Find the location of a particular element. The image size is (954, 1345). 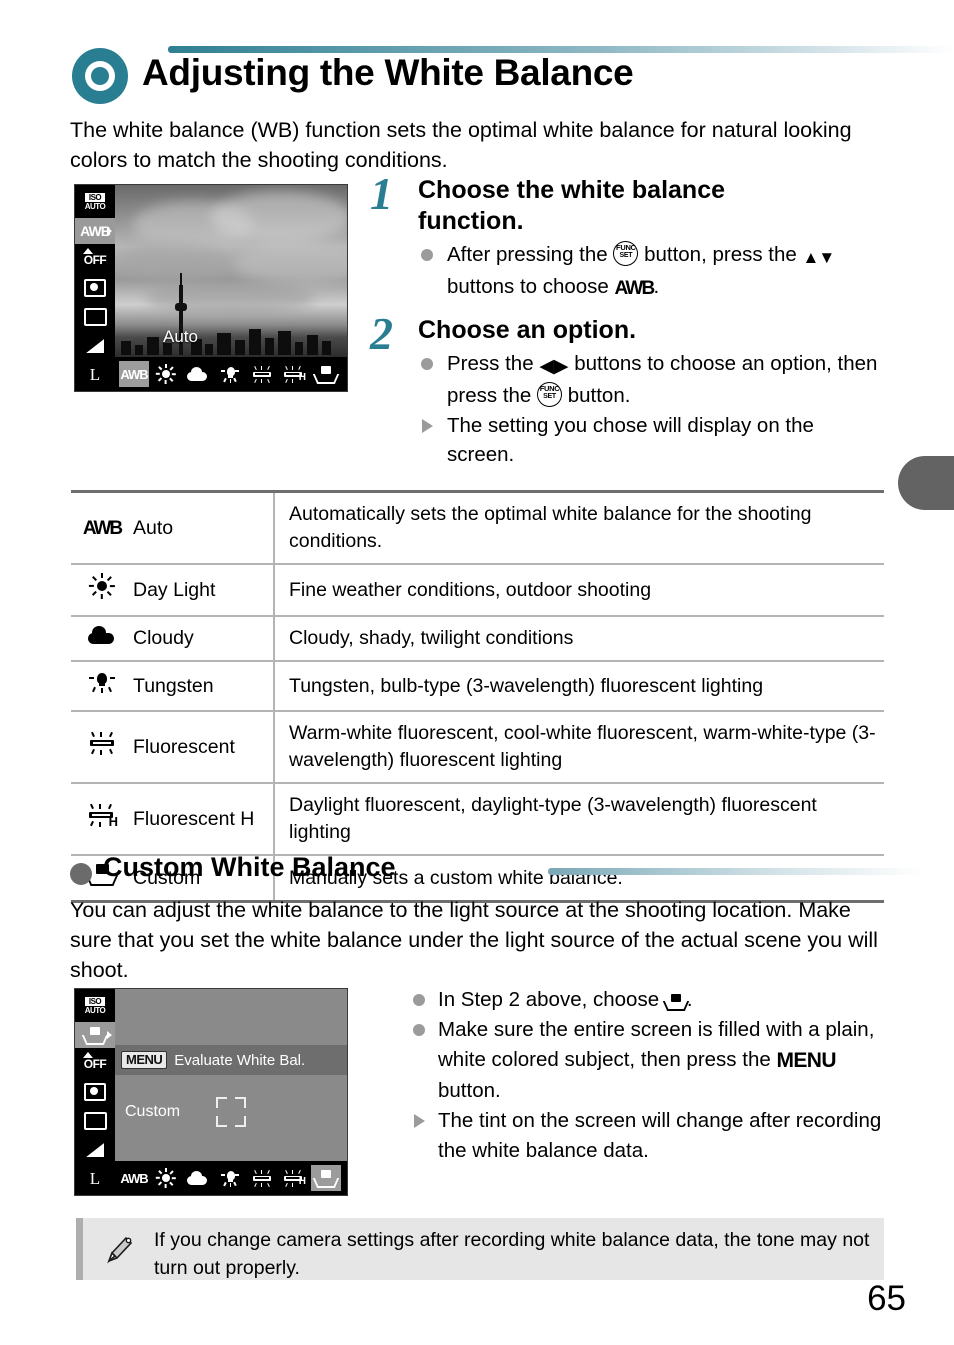

subsection-rule is located at coordinates (735, 871).